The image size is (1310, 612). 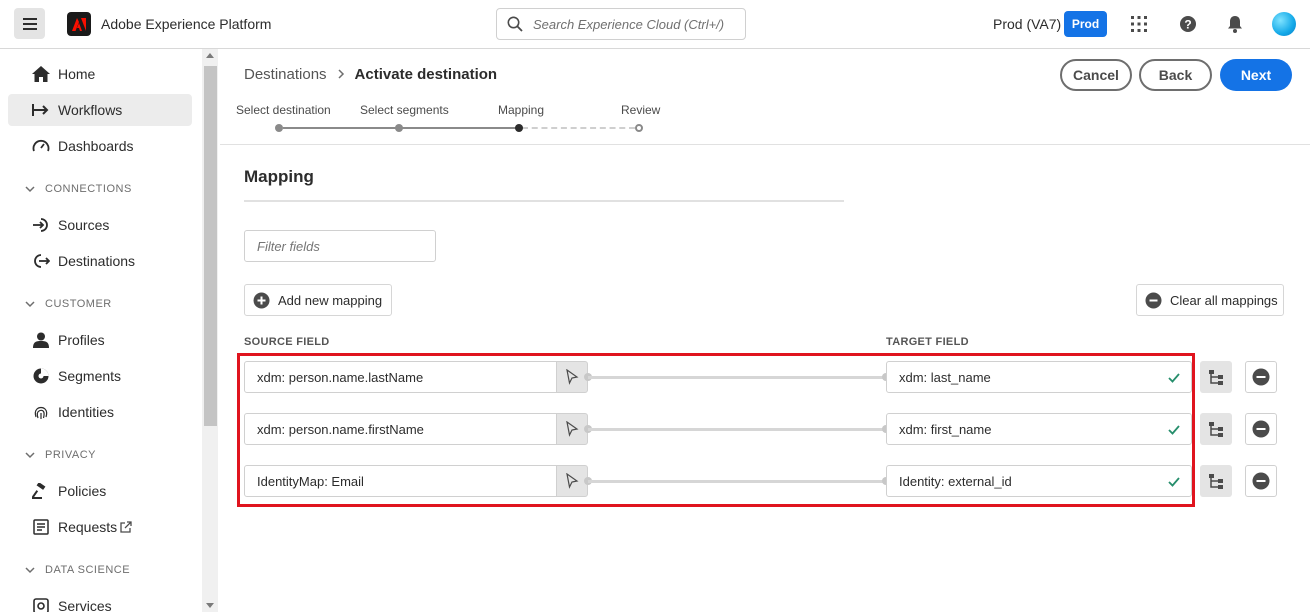 I want to click on source-field-header: SOURCE FIELD, so click(x=287, y=342).